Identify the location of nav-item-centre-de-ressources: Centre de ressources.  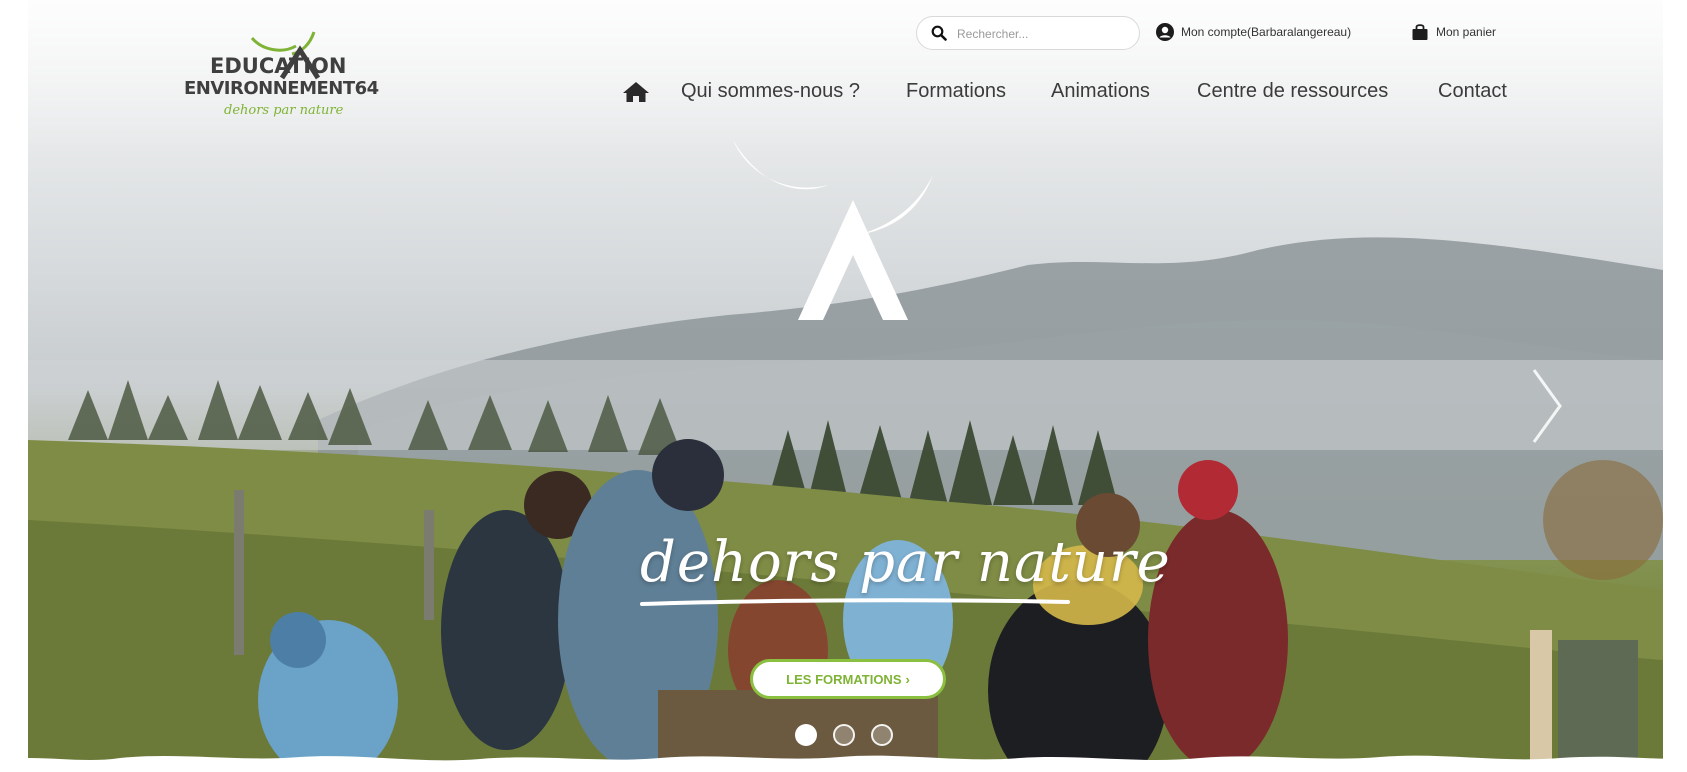
(1292, 91).